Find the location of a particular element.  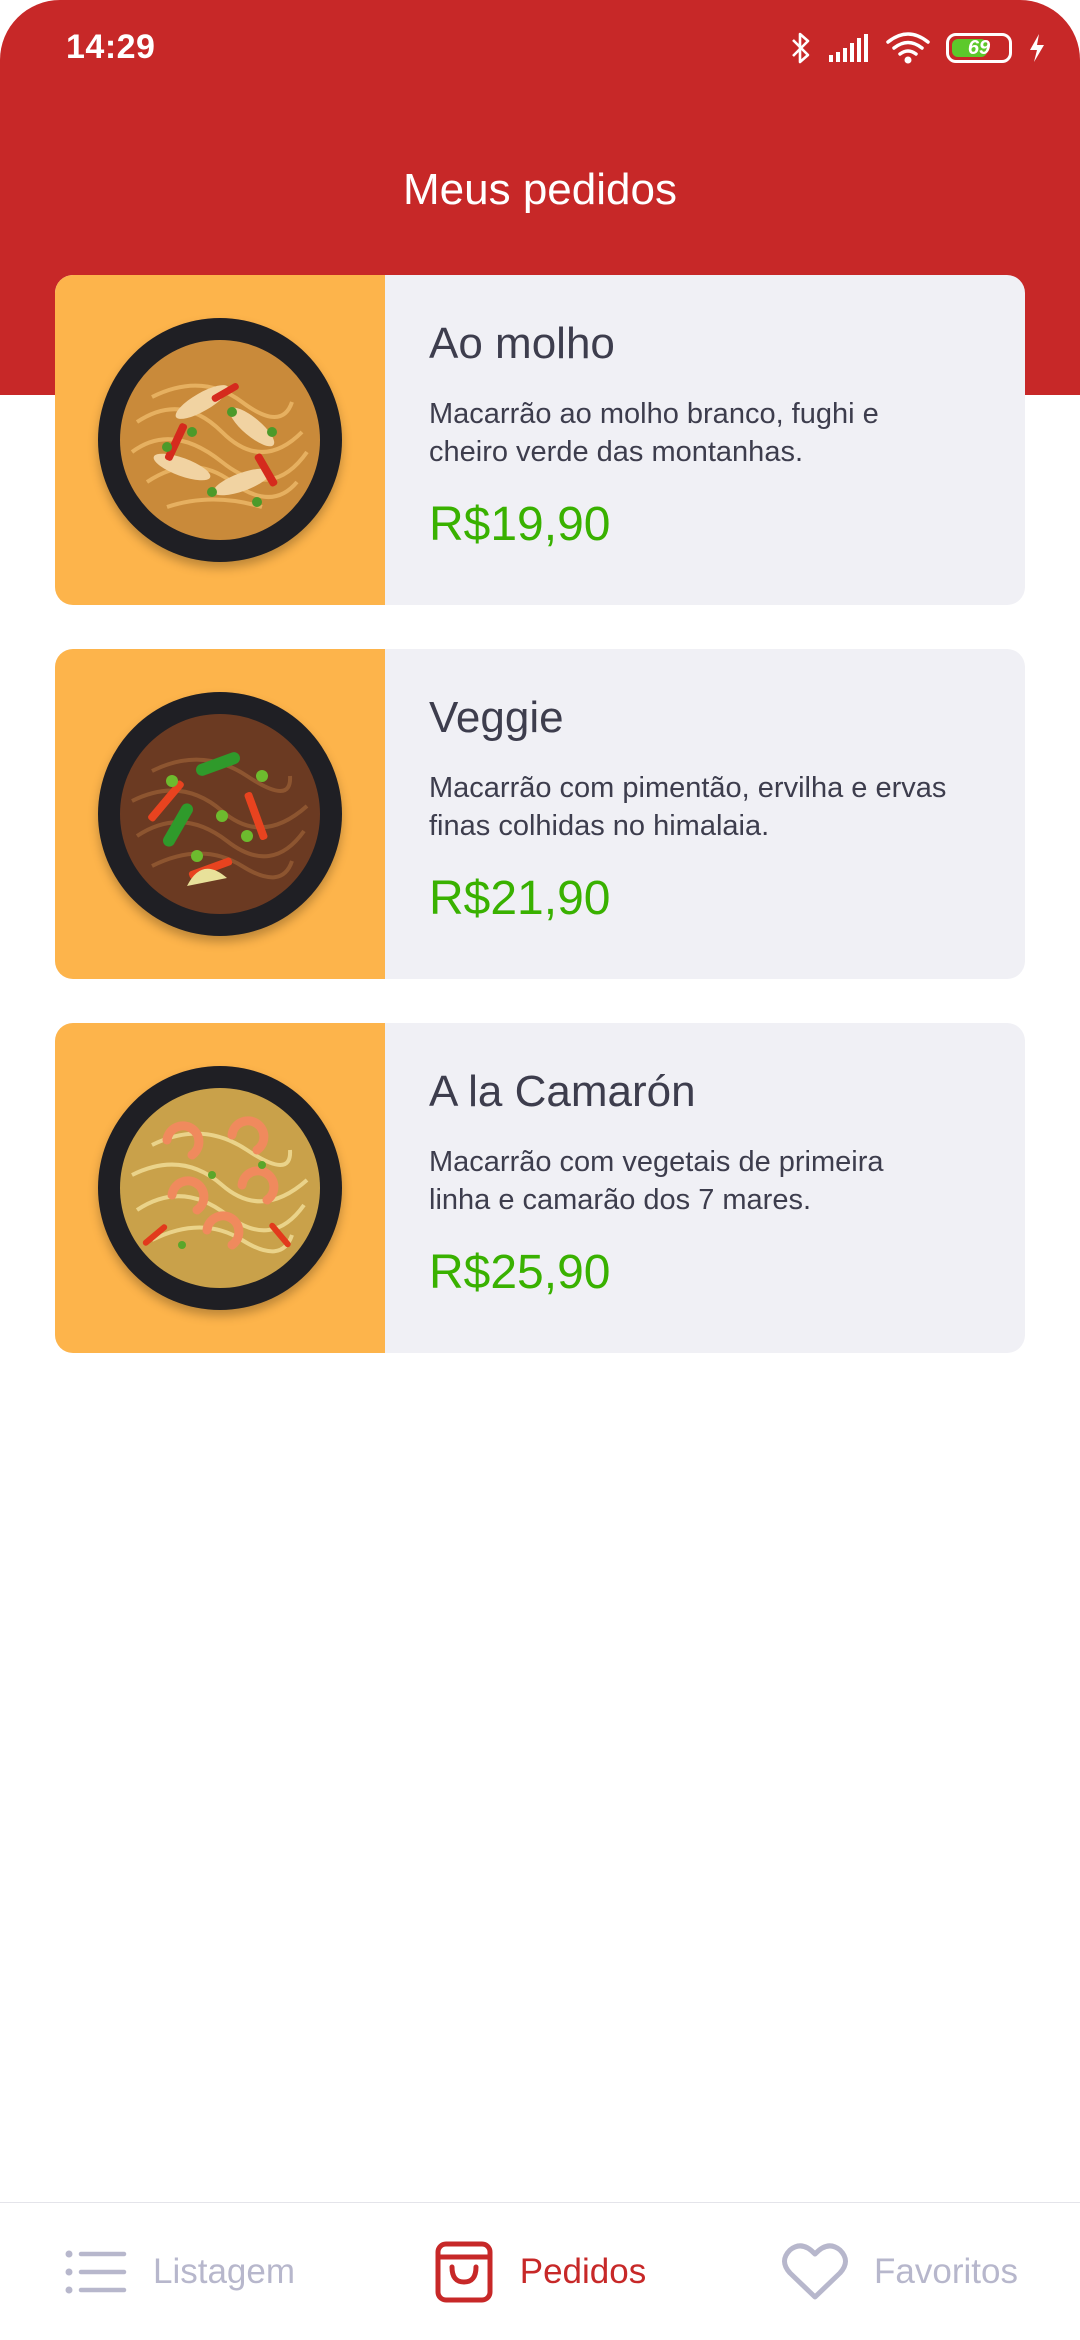

status-bar: 14:29 69 is located at coordinates (540, 48).